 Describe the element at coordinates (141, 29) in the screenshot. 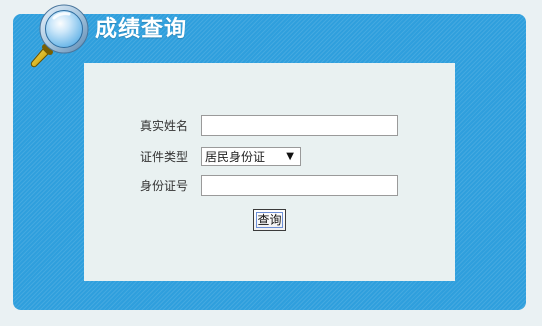

I see `page-title: 成绩查询` at that location.